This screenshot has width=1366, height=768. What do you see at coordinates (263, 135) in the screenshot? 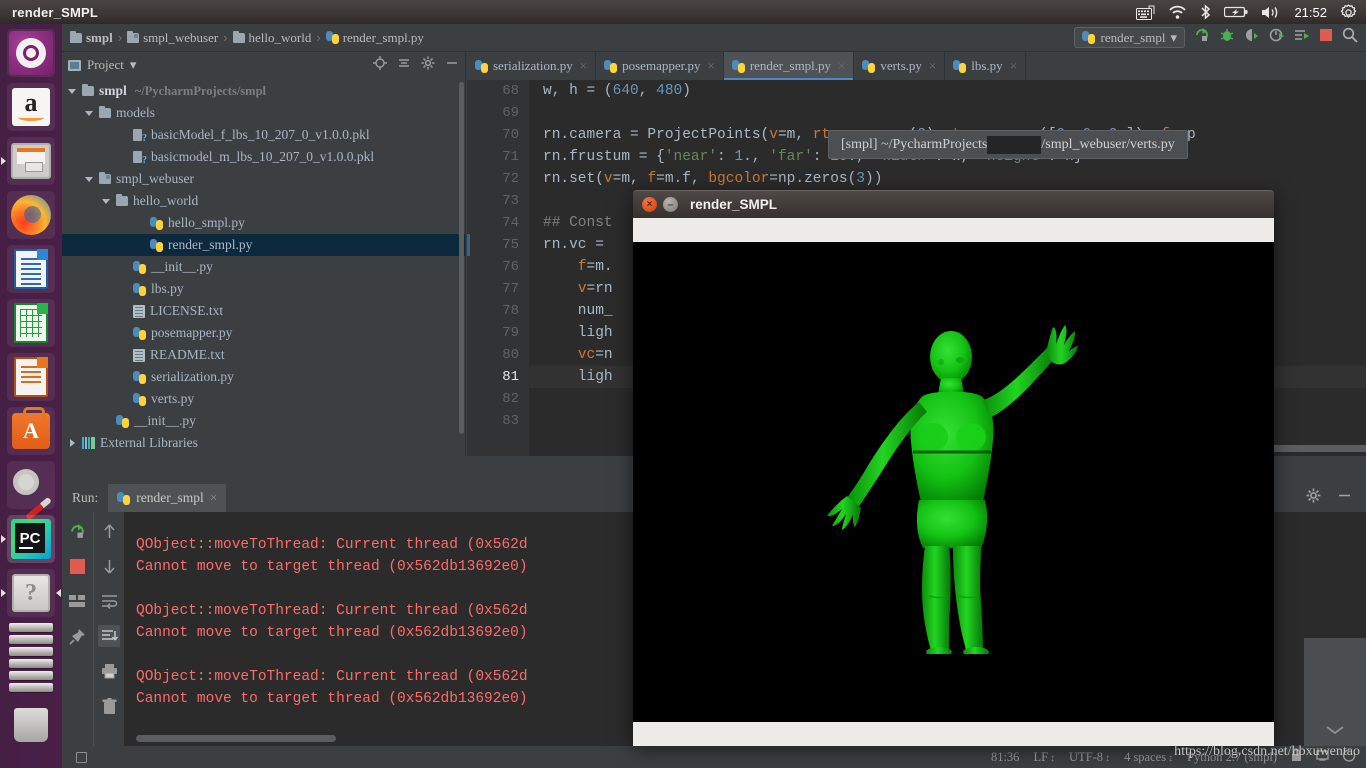
I see `tree-item: basicModel_f_lbs_10_207_0_v1.0.0.pkl` at bounding box center [263, 135].